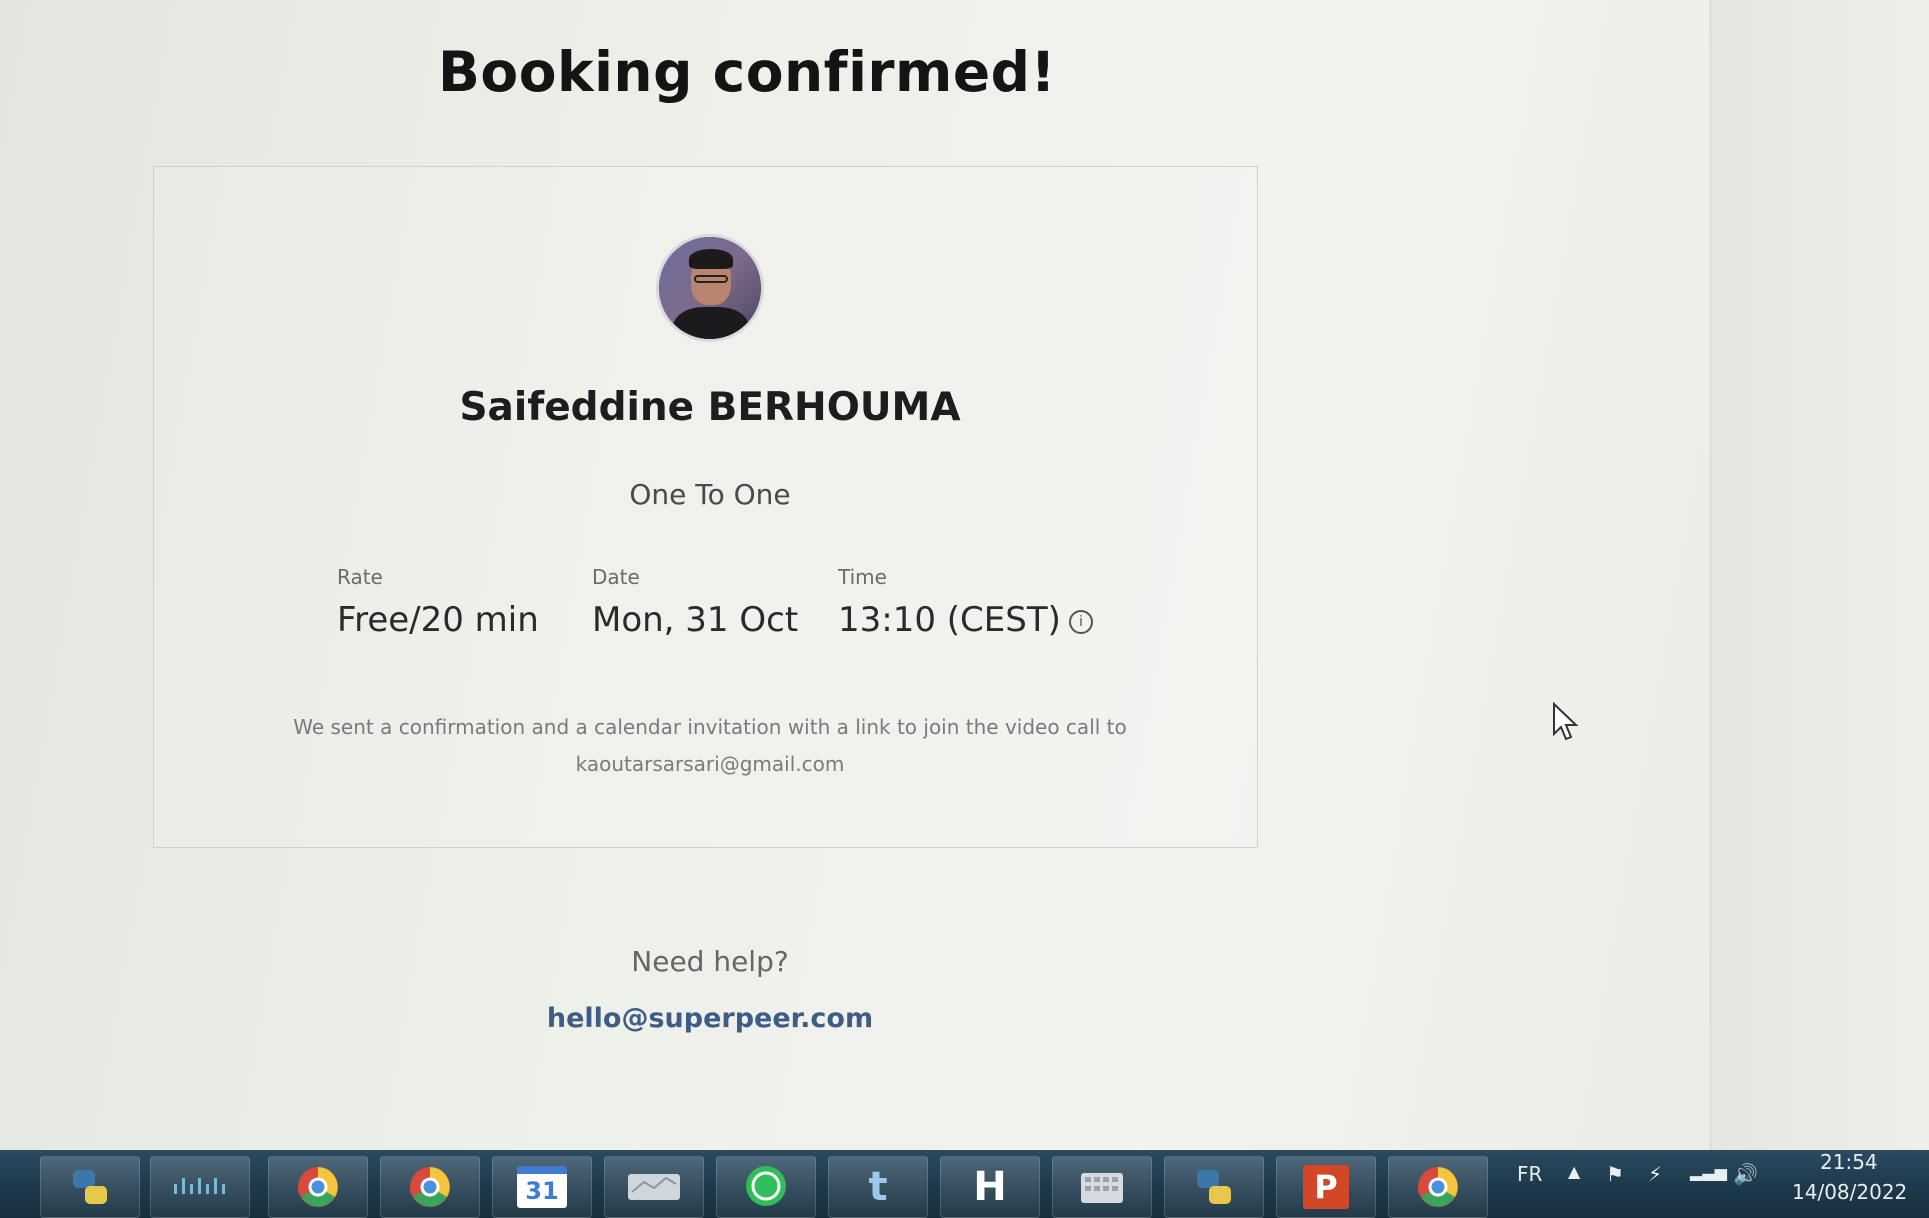 This screenshot has width=1929, height=1218. What do you see at coordinates (710, 961) in the screenshot?
I see `need-help-label: Need help?` at bounding box center [710, 961].